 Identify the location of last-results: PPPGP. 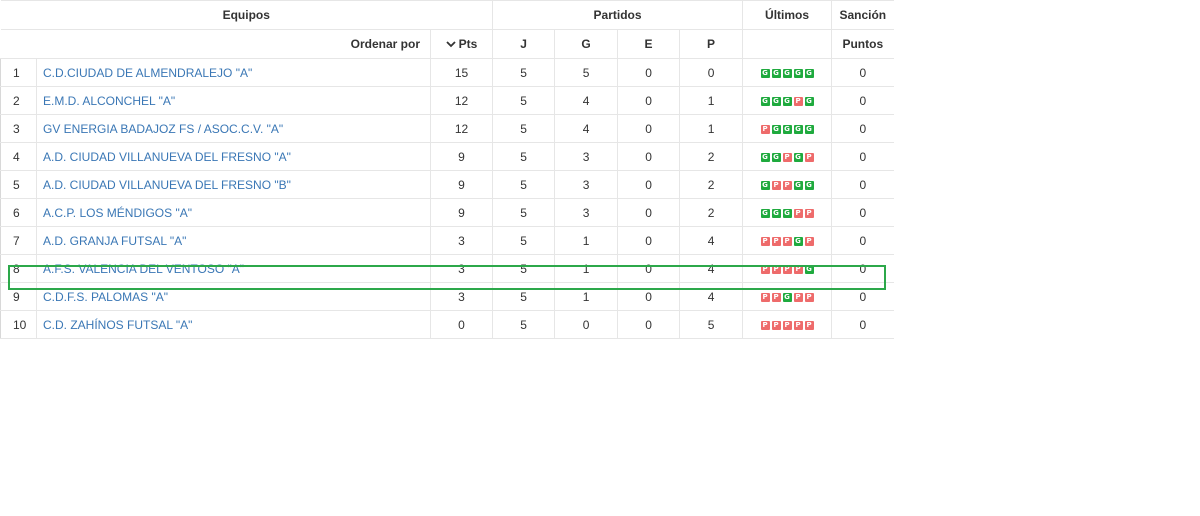
(787, 241).